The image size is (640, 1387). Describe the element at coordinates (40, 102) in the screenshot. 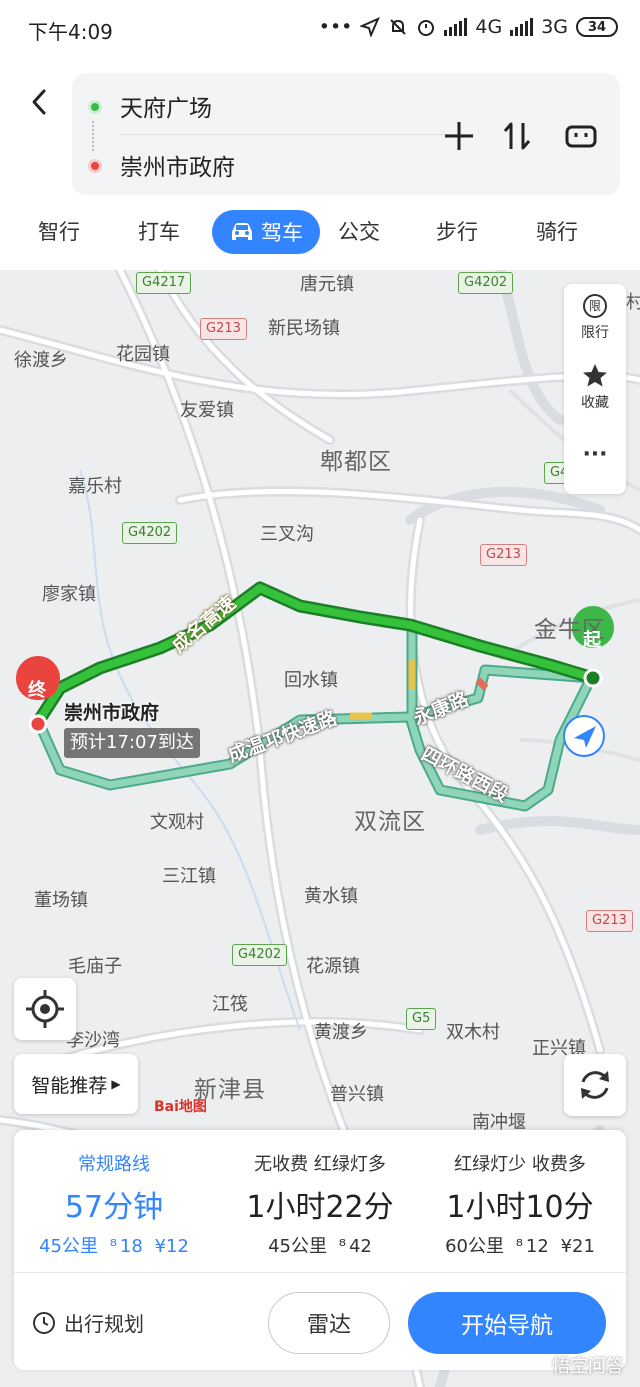

I see `back-arrow-icon` at that location.